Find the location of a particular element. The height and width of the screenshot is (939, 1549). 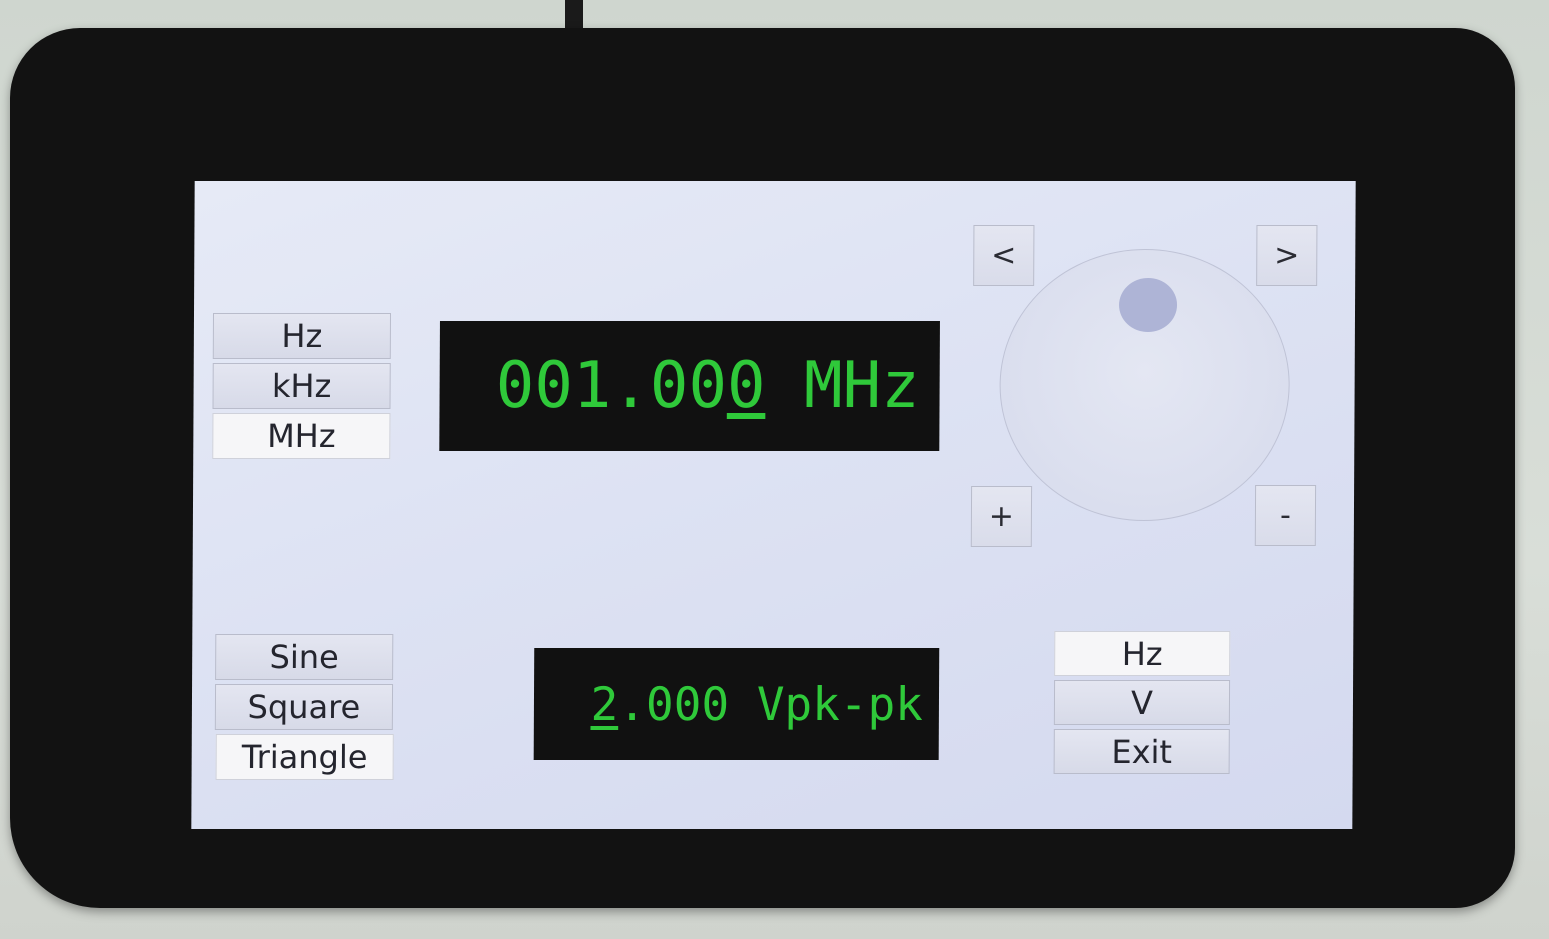

frequency-unit: MHz is located at coordinates (842, 386).